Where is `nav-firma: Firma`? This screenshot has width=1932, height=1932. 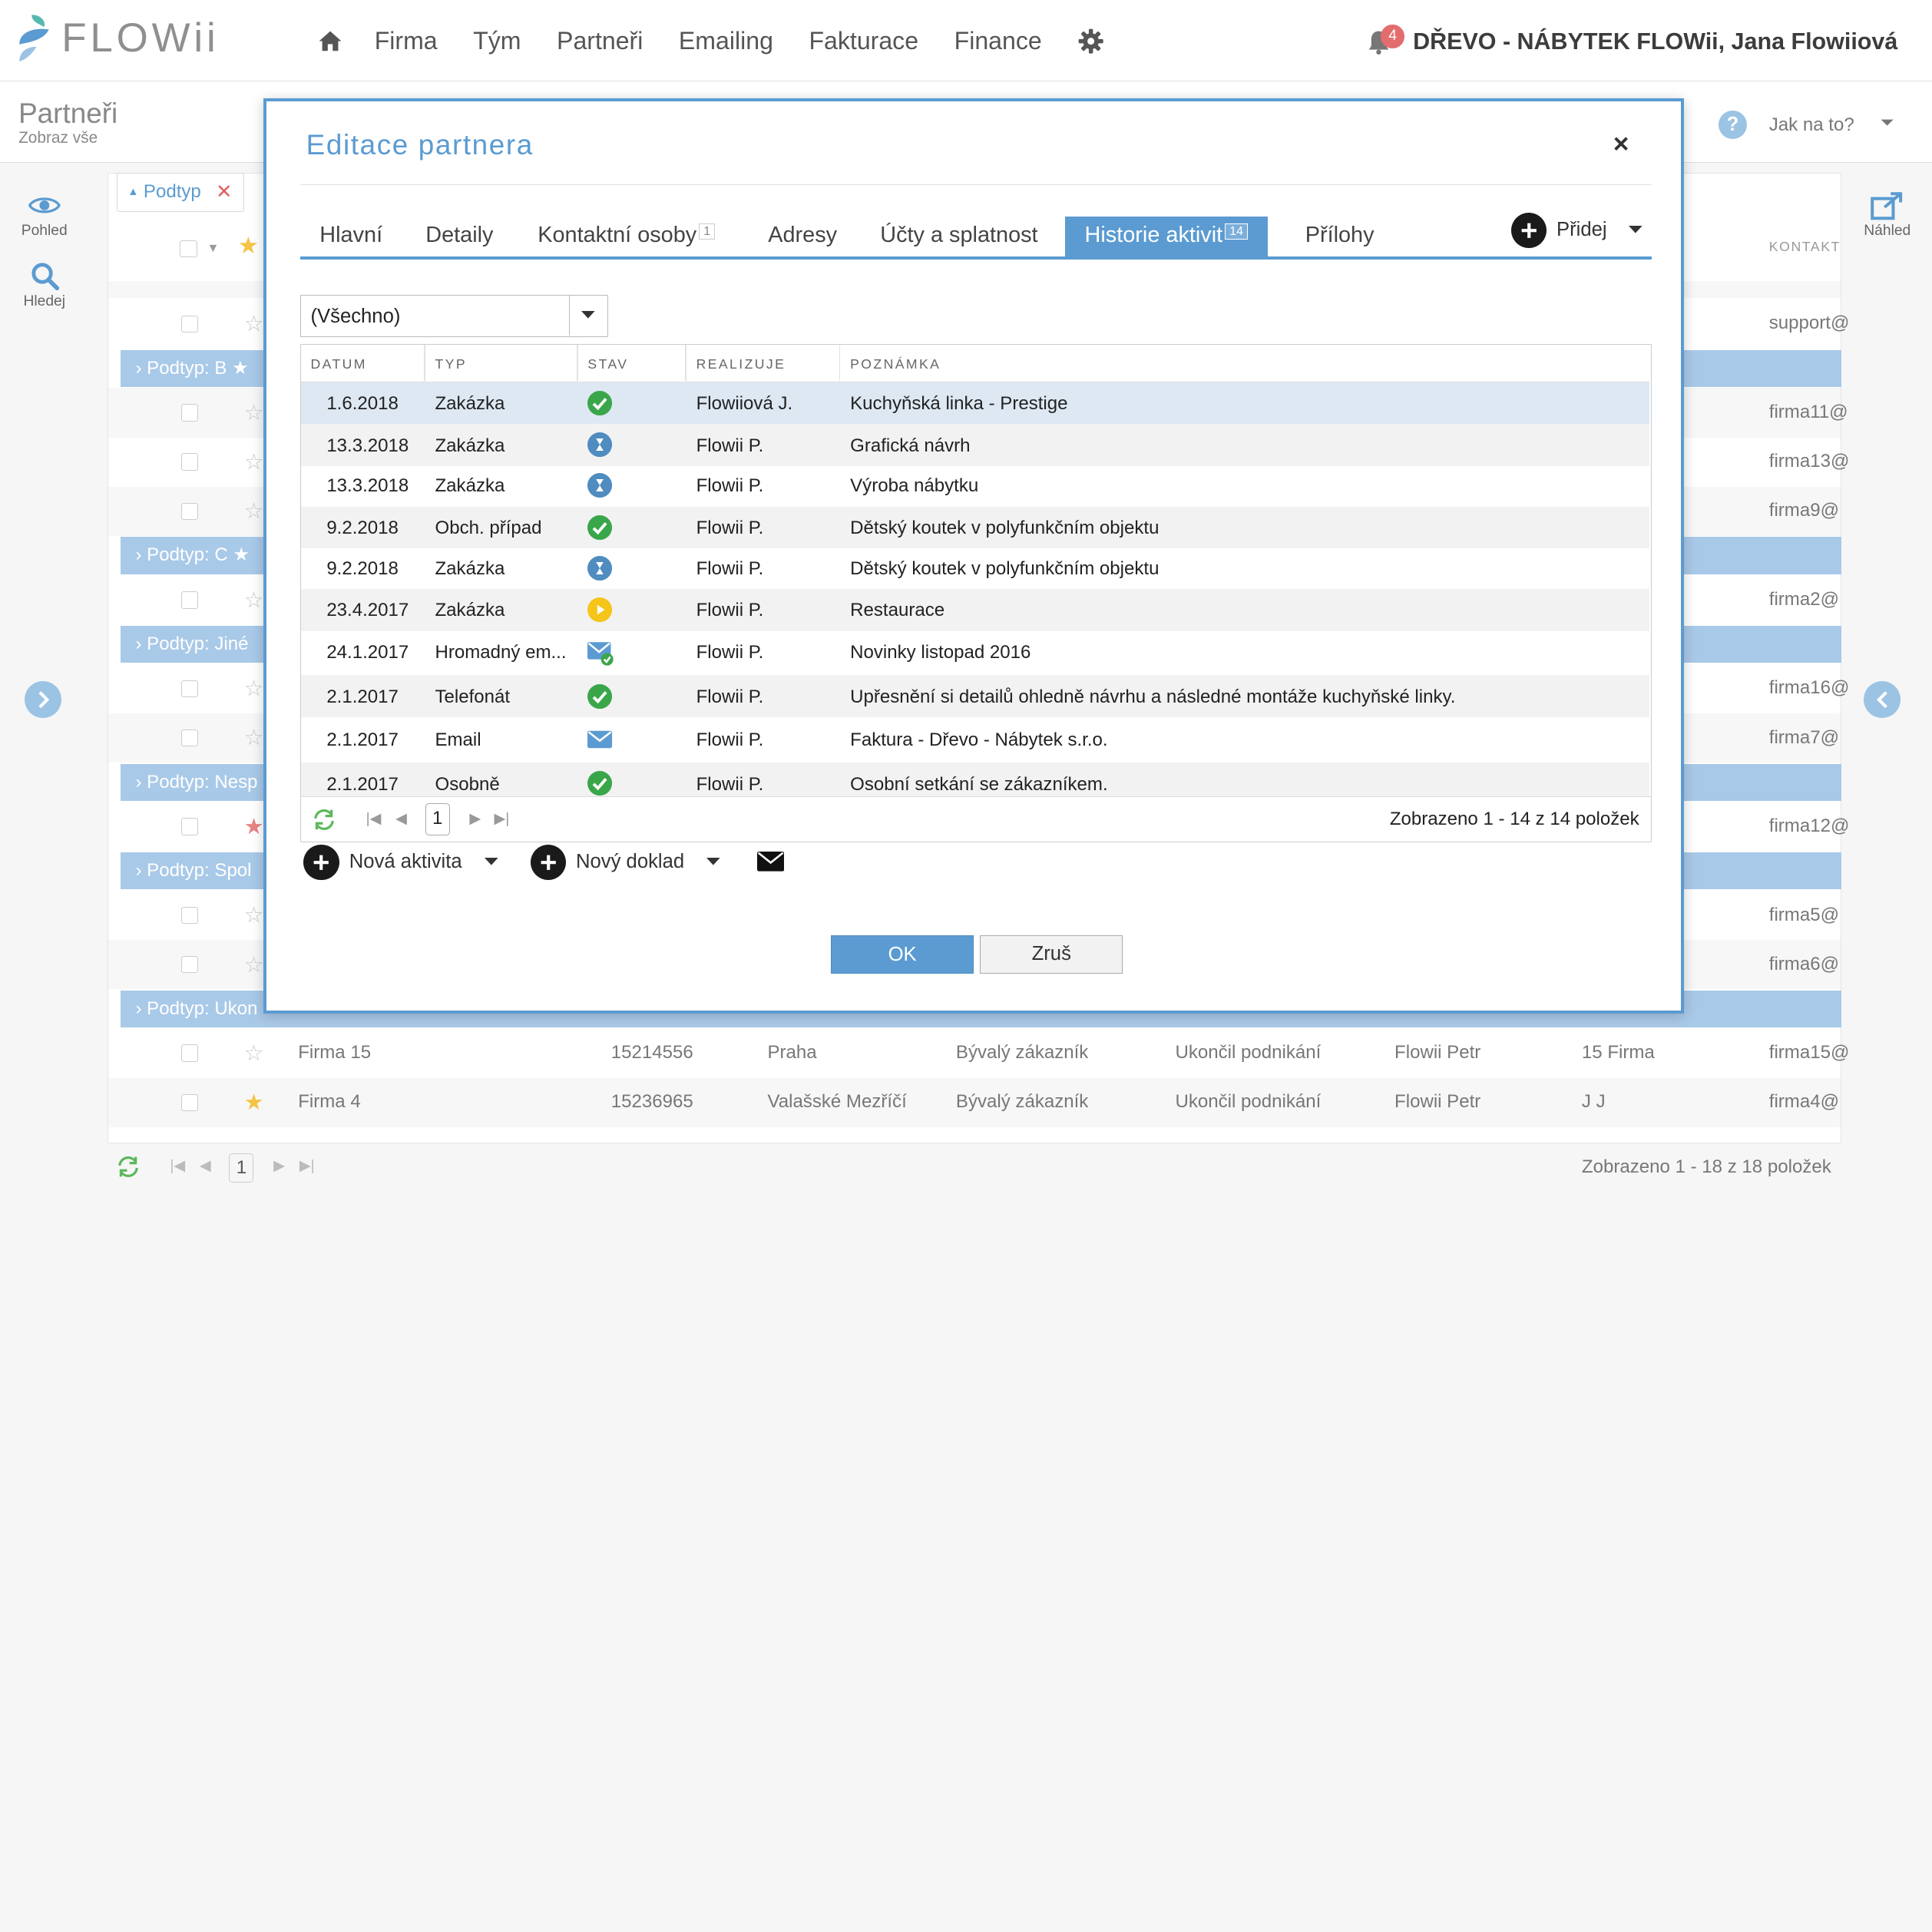
nav-firma: Firma is located at coordinates (406, 41).